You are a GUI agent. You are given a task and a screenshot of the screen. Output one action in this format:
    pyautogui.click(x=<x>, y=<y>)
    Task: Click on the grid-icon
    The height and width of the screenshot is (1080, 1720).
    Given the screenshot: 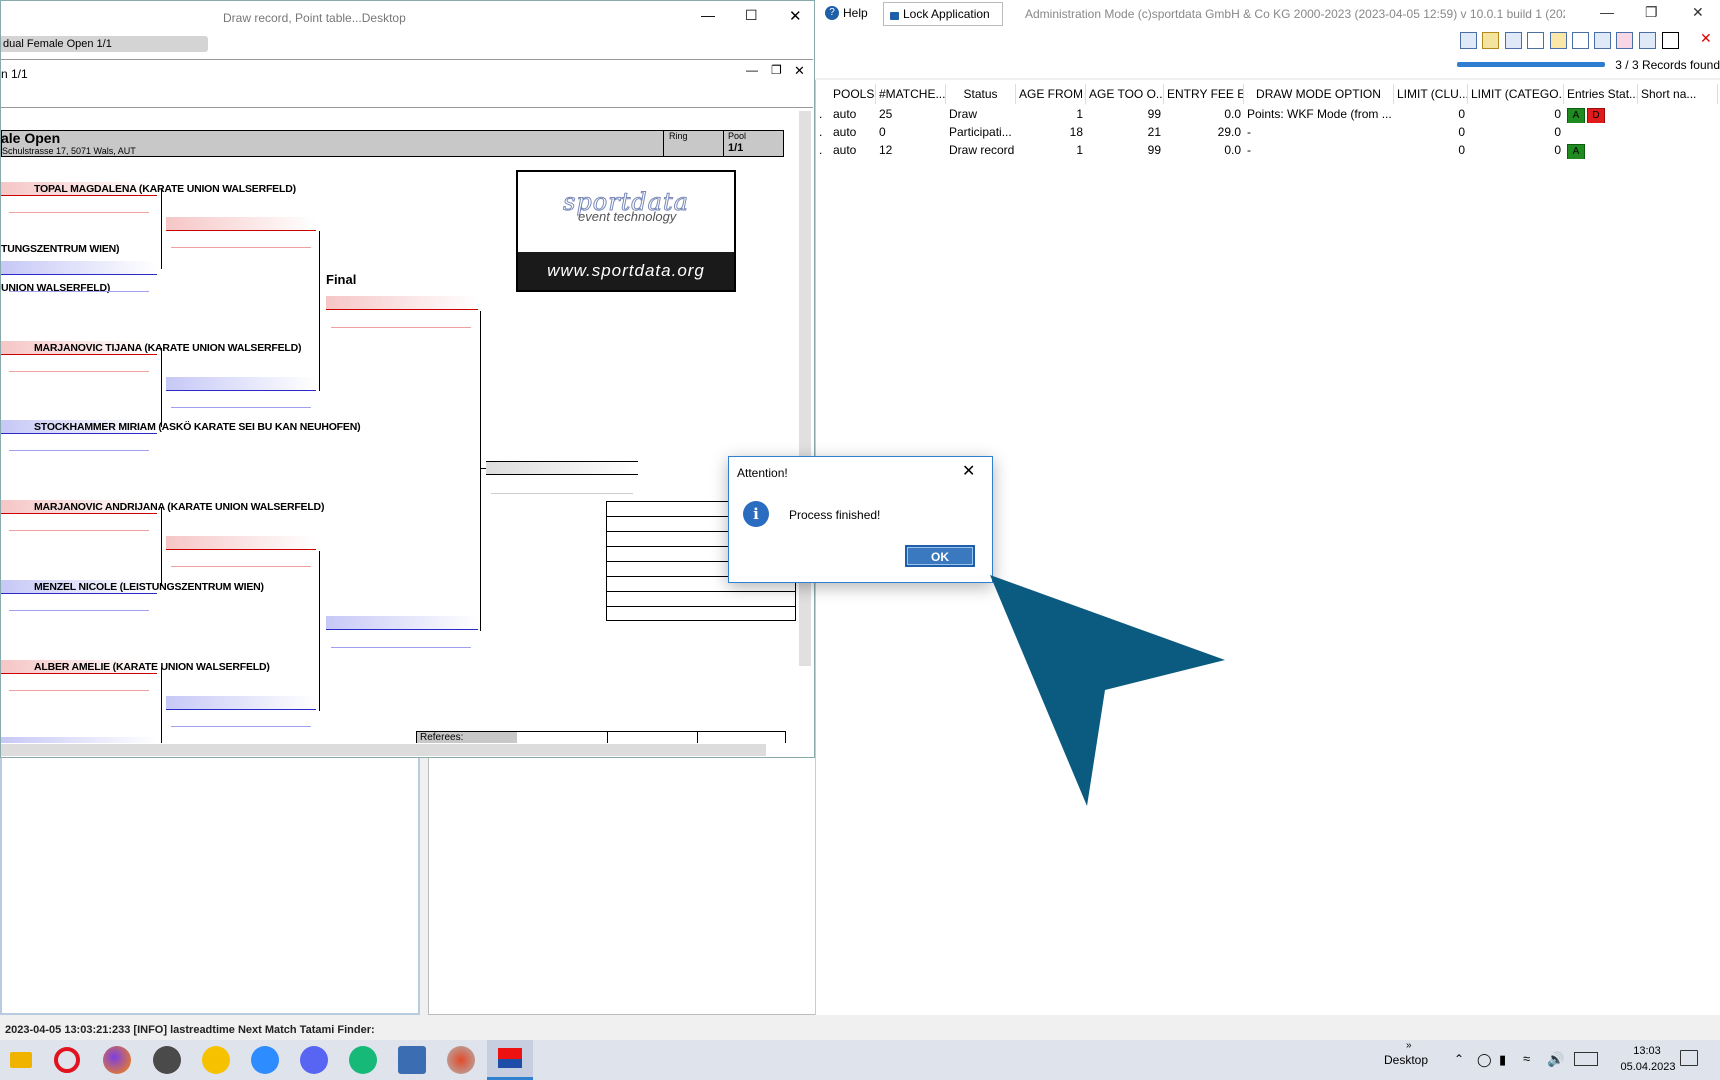 What is the action you would take?
    pyautogui.click(x=1647, y=40)
    